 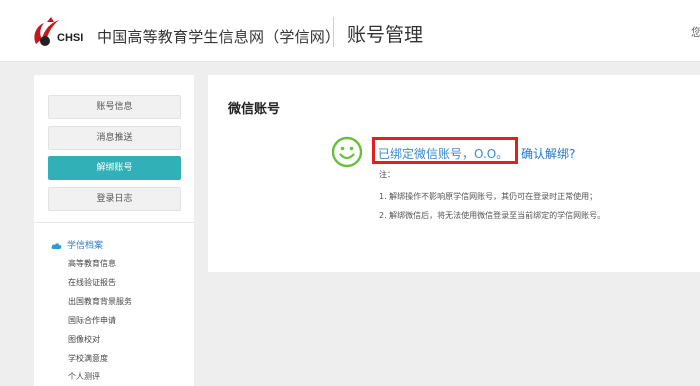 I want to click on user-greeting: 您, so click(x=695, y=32).